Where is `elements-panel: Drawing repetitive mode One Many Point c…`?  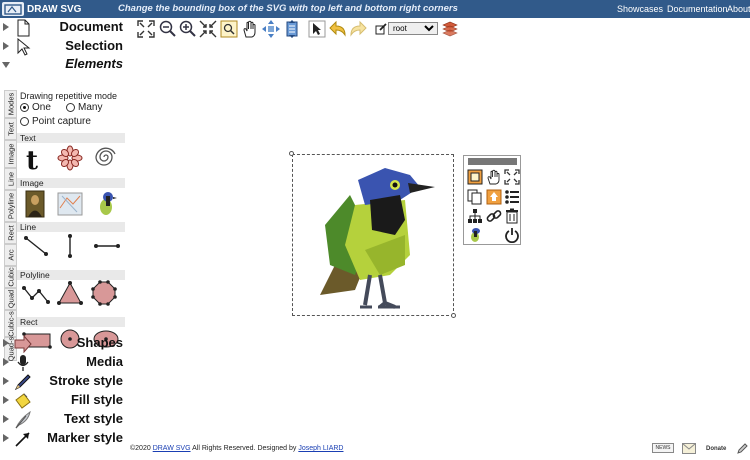
elements-panel: Drawing repetitive mode One Many Point c… is located at coordinates (71, 220).